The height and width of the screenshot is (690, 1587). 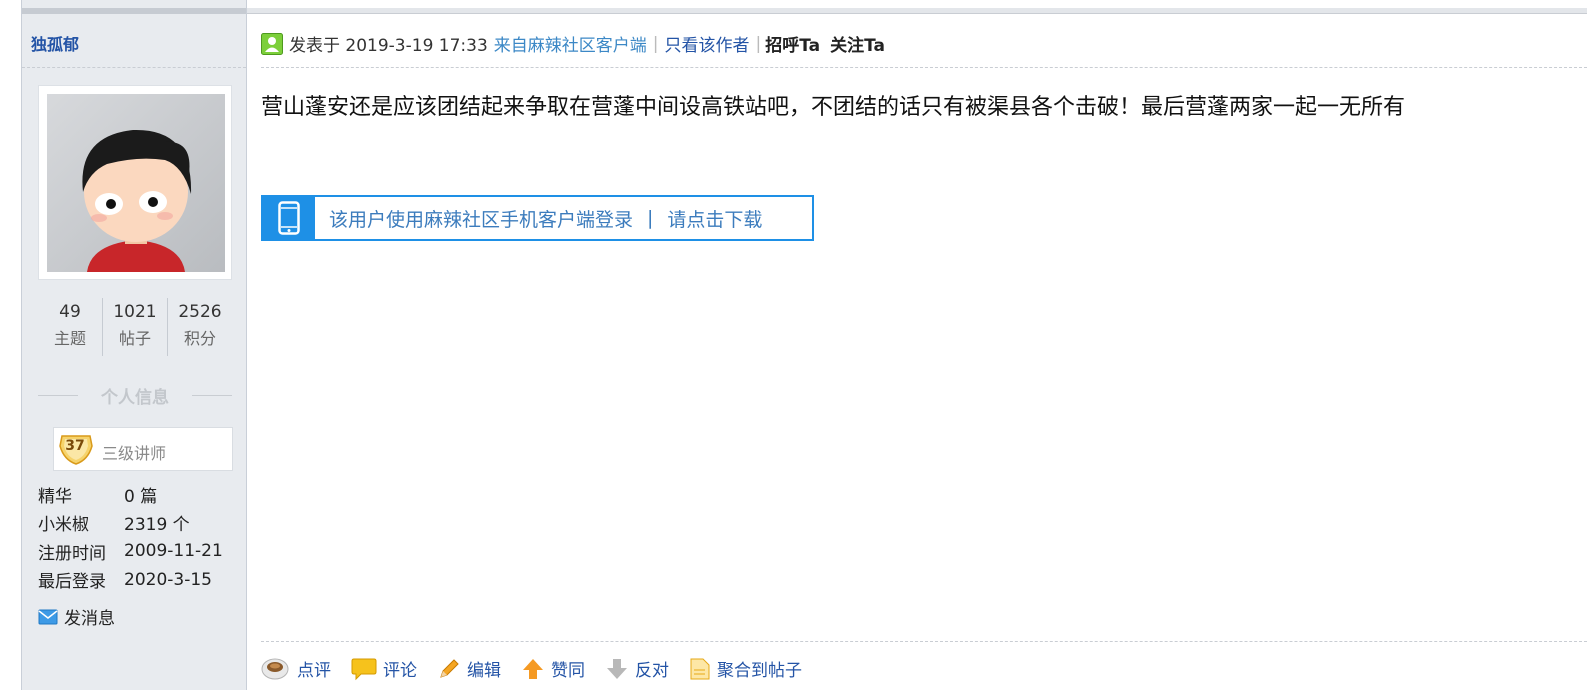 I want to click on mobile-phone-icon, so click(x=289, y=218).